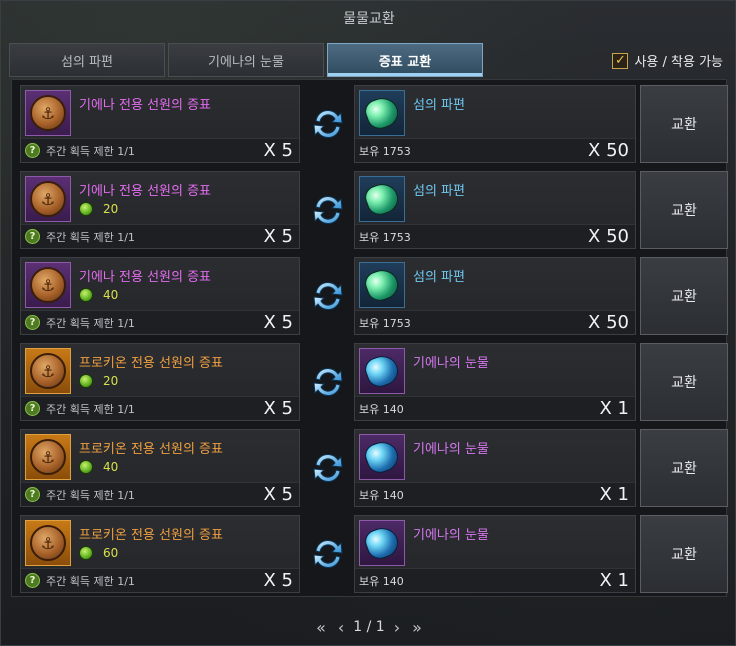 The width and height of the screenshot is (736, 646). I want to click on tab-token-exchange: 증표 교환, so click(405, 60).